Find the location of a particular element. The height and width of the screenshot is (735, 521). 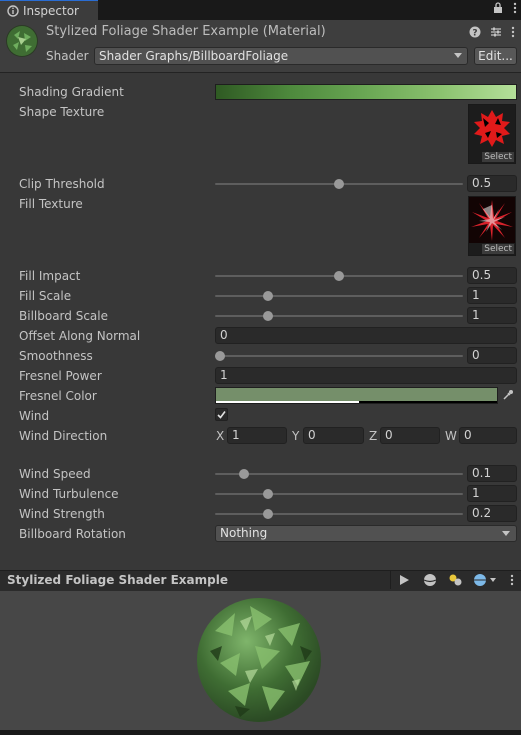

clip-threshold-slider is located at coordinates (339, 184).